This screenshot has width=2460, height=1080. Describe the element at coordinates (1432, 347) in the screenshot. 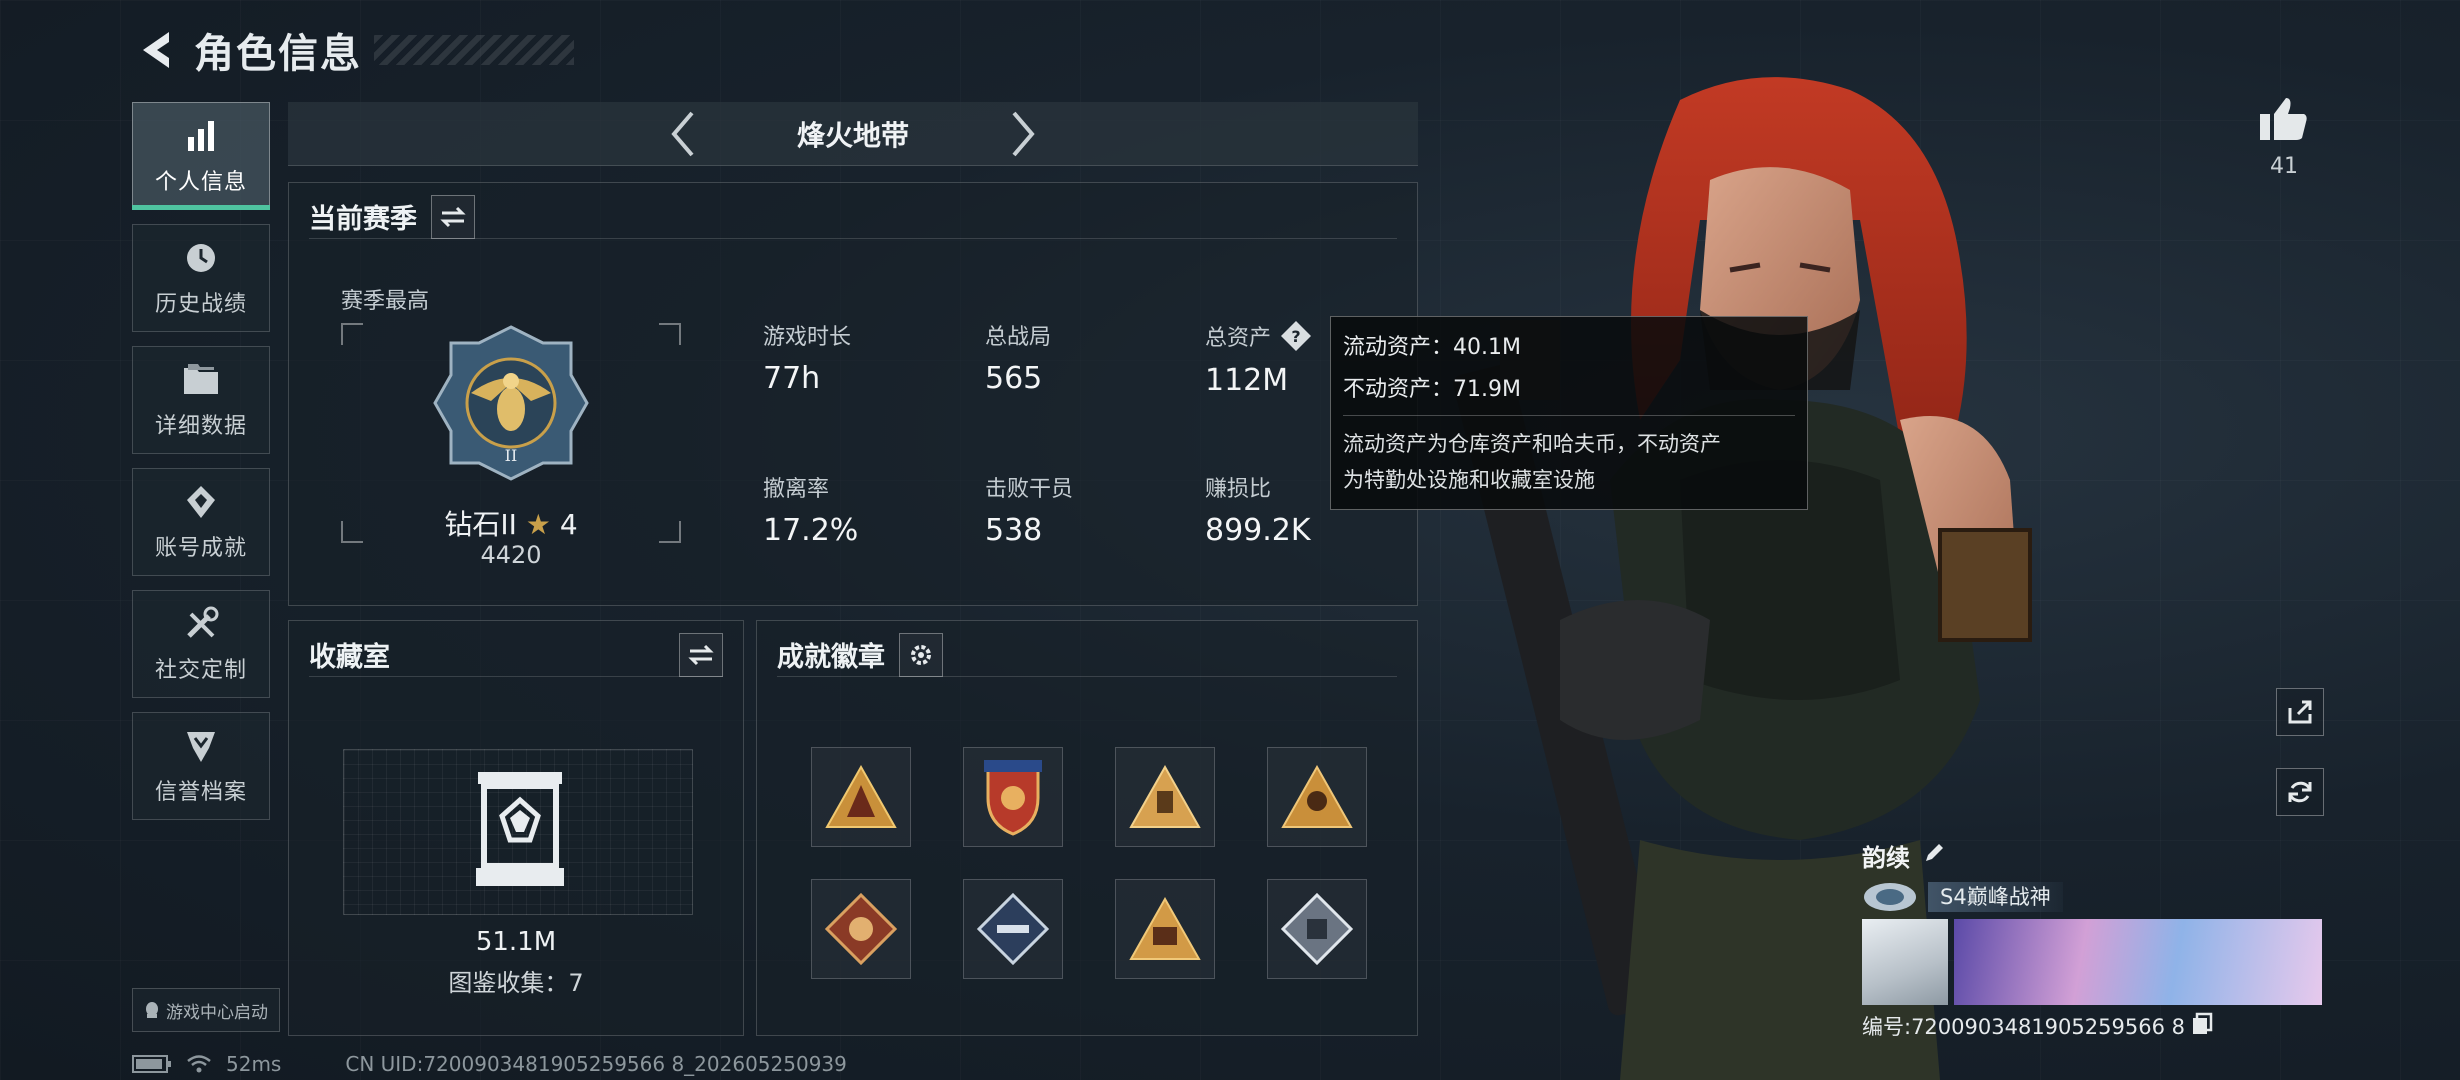

I see `tooltip-liquid-assets: 流动资产：40.1M` at that location.